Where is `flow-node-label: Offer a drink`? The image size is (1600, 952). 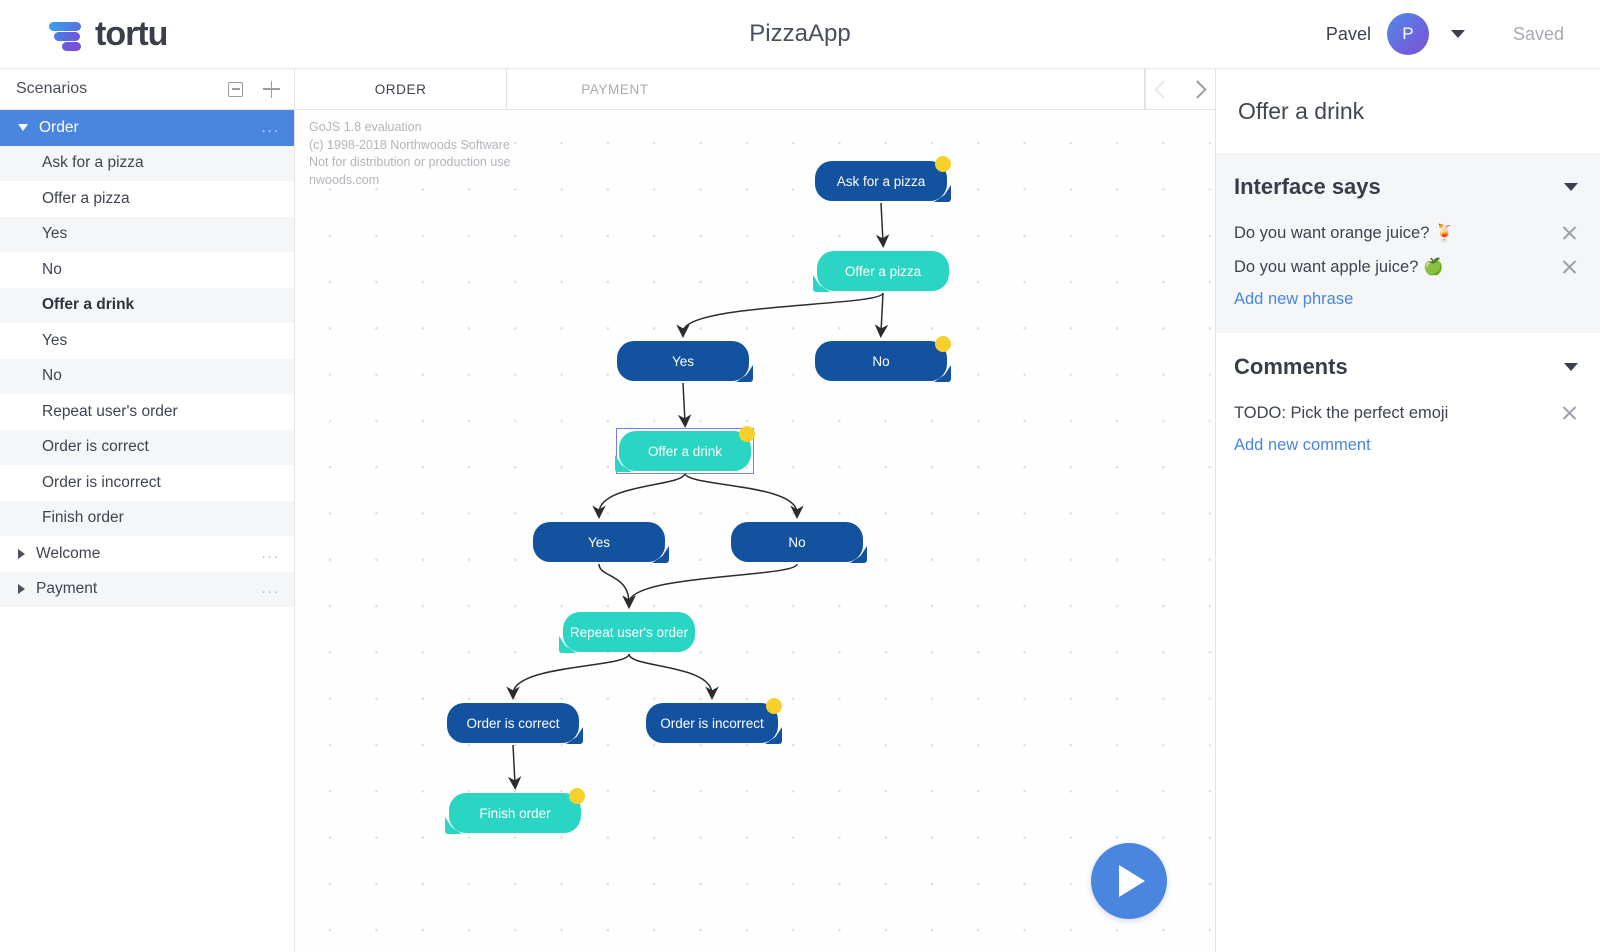
flow-node-label: Offer a drink is located at coordinates (685, 451).